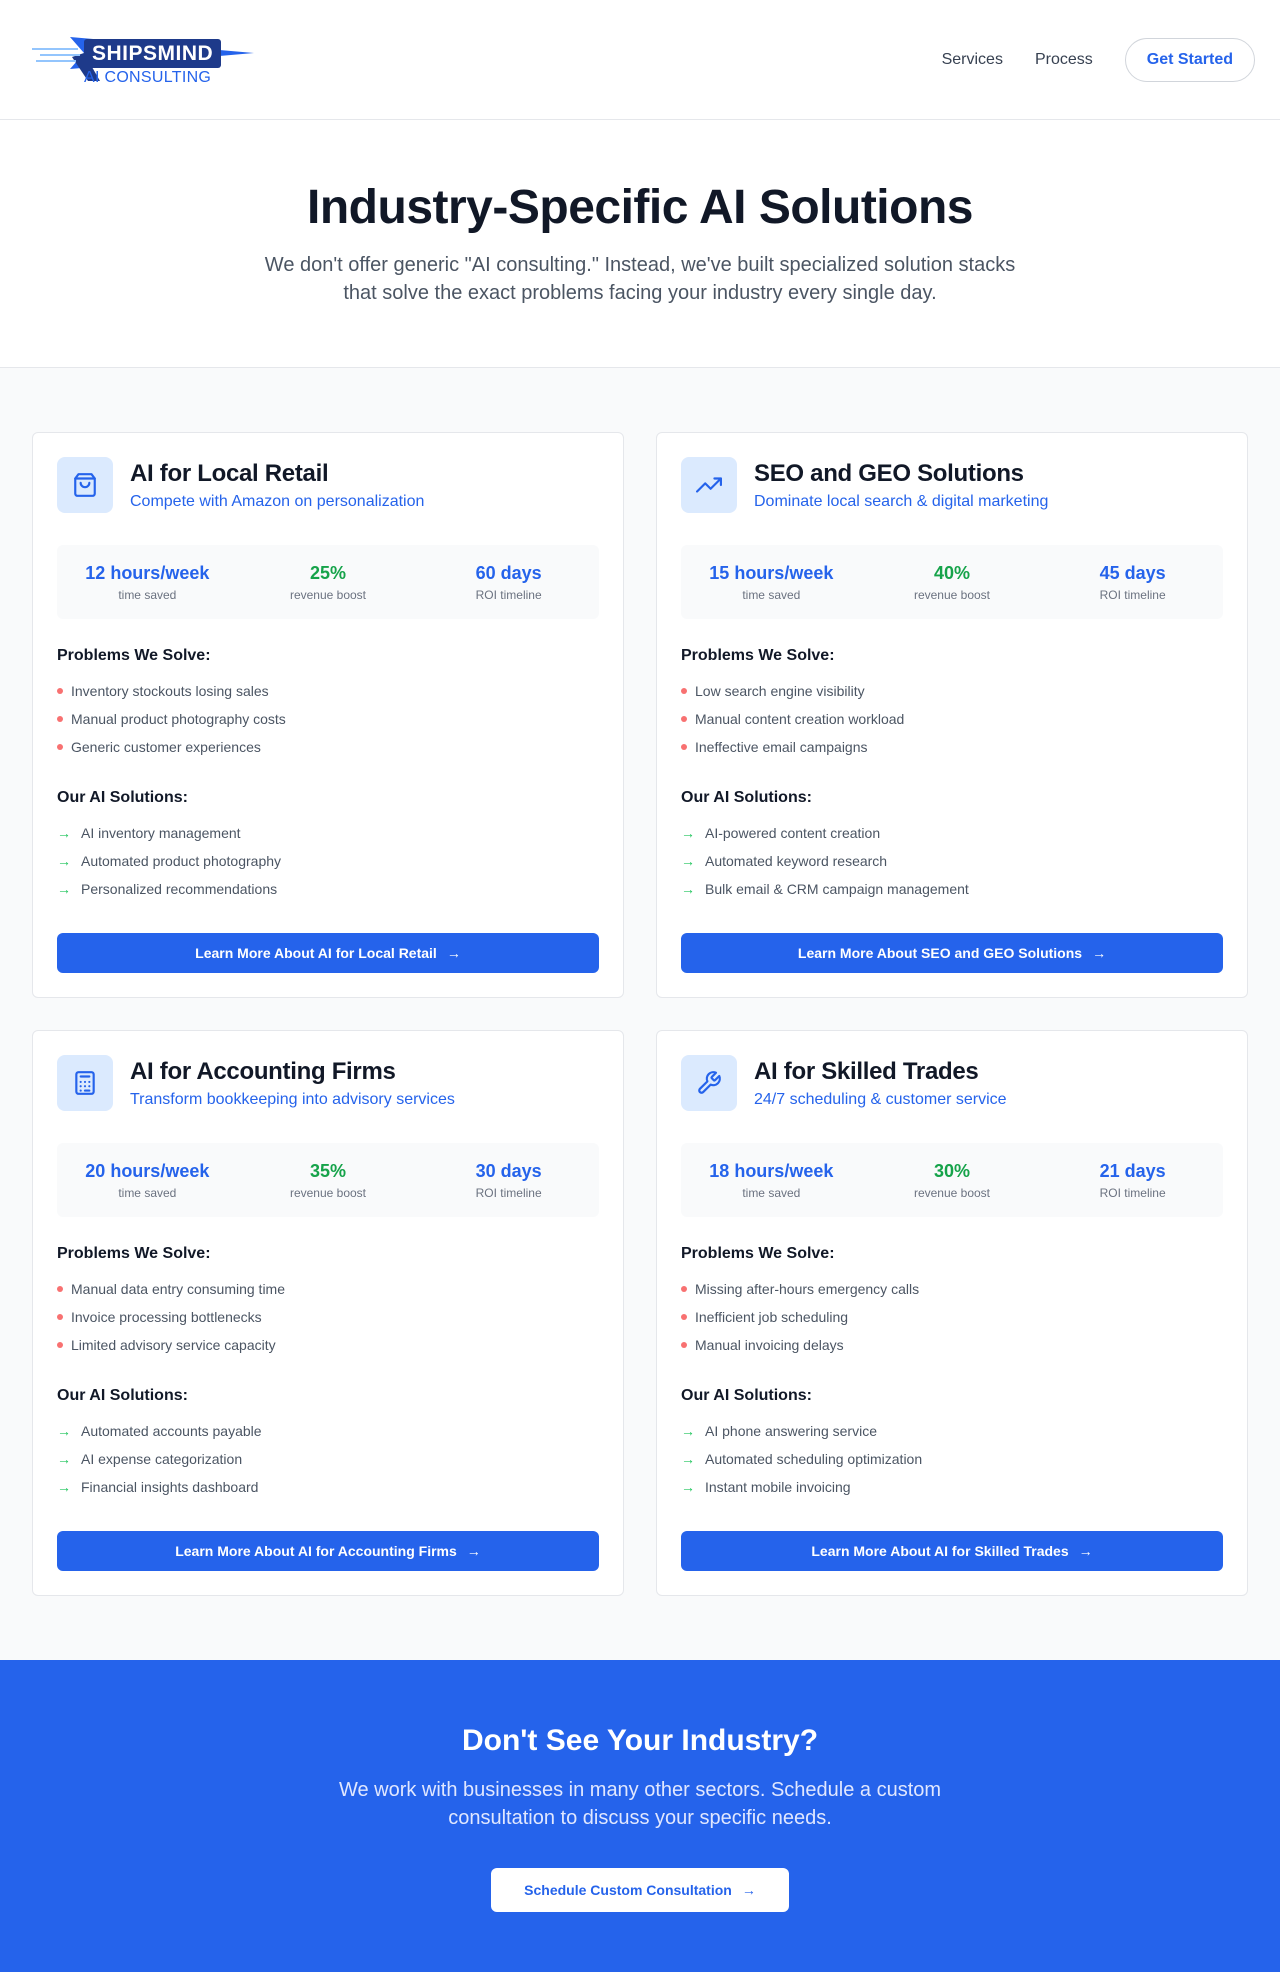 The width and height of the screenshot is (1280, 1974). I want to click on card-title: AI for Local Retail, so click(229, 473).